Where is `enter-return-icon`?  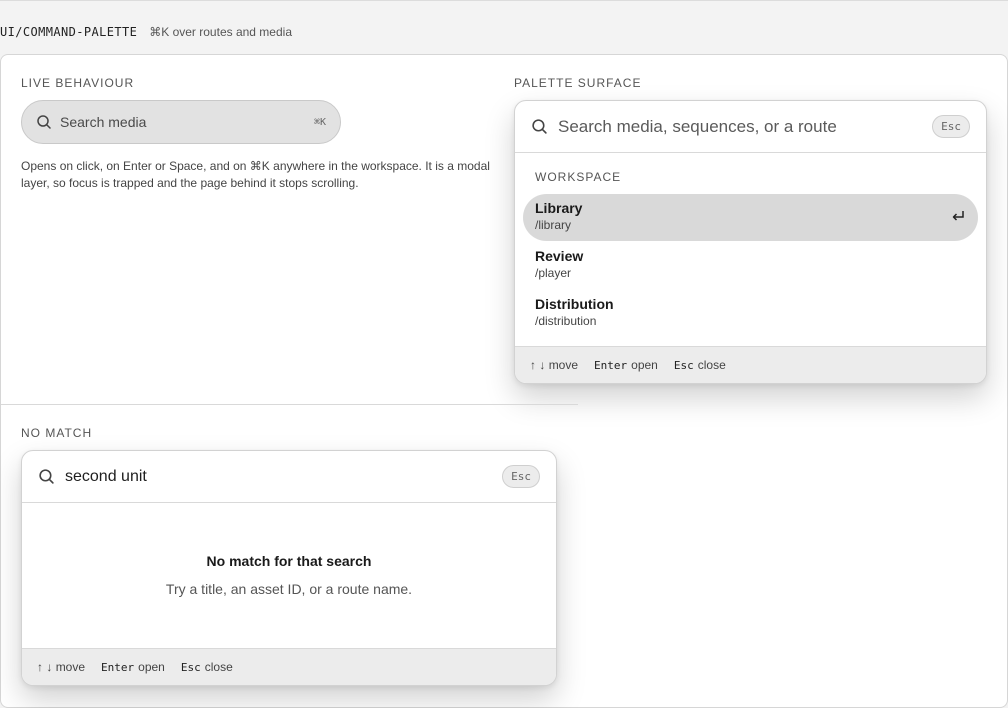 enter-return-icon is located at coordinates (958, 216).